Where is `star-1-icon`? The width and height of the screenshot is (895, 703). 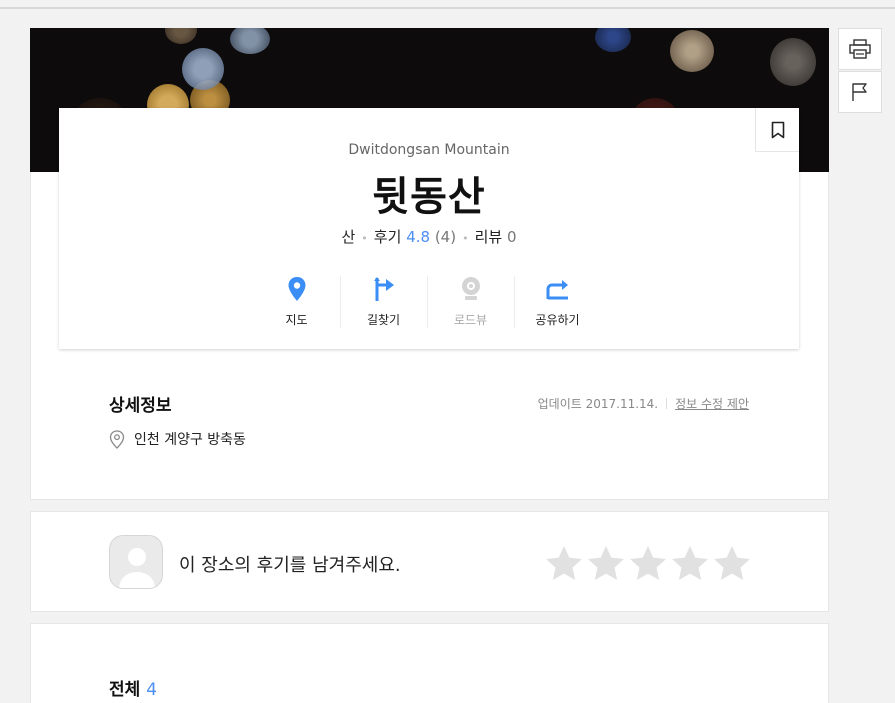 star-1-icon is located at coordinates (564, 563).